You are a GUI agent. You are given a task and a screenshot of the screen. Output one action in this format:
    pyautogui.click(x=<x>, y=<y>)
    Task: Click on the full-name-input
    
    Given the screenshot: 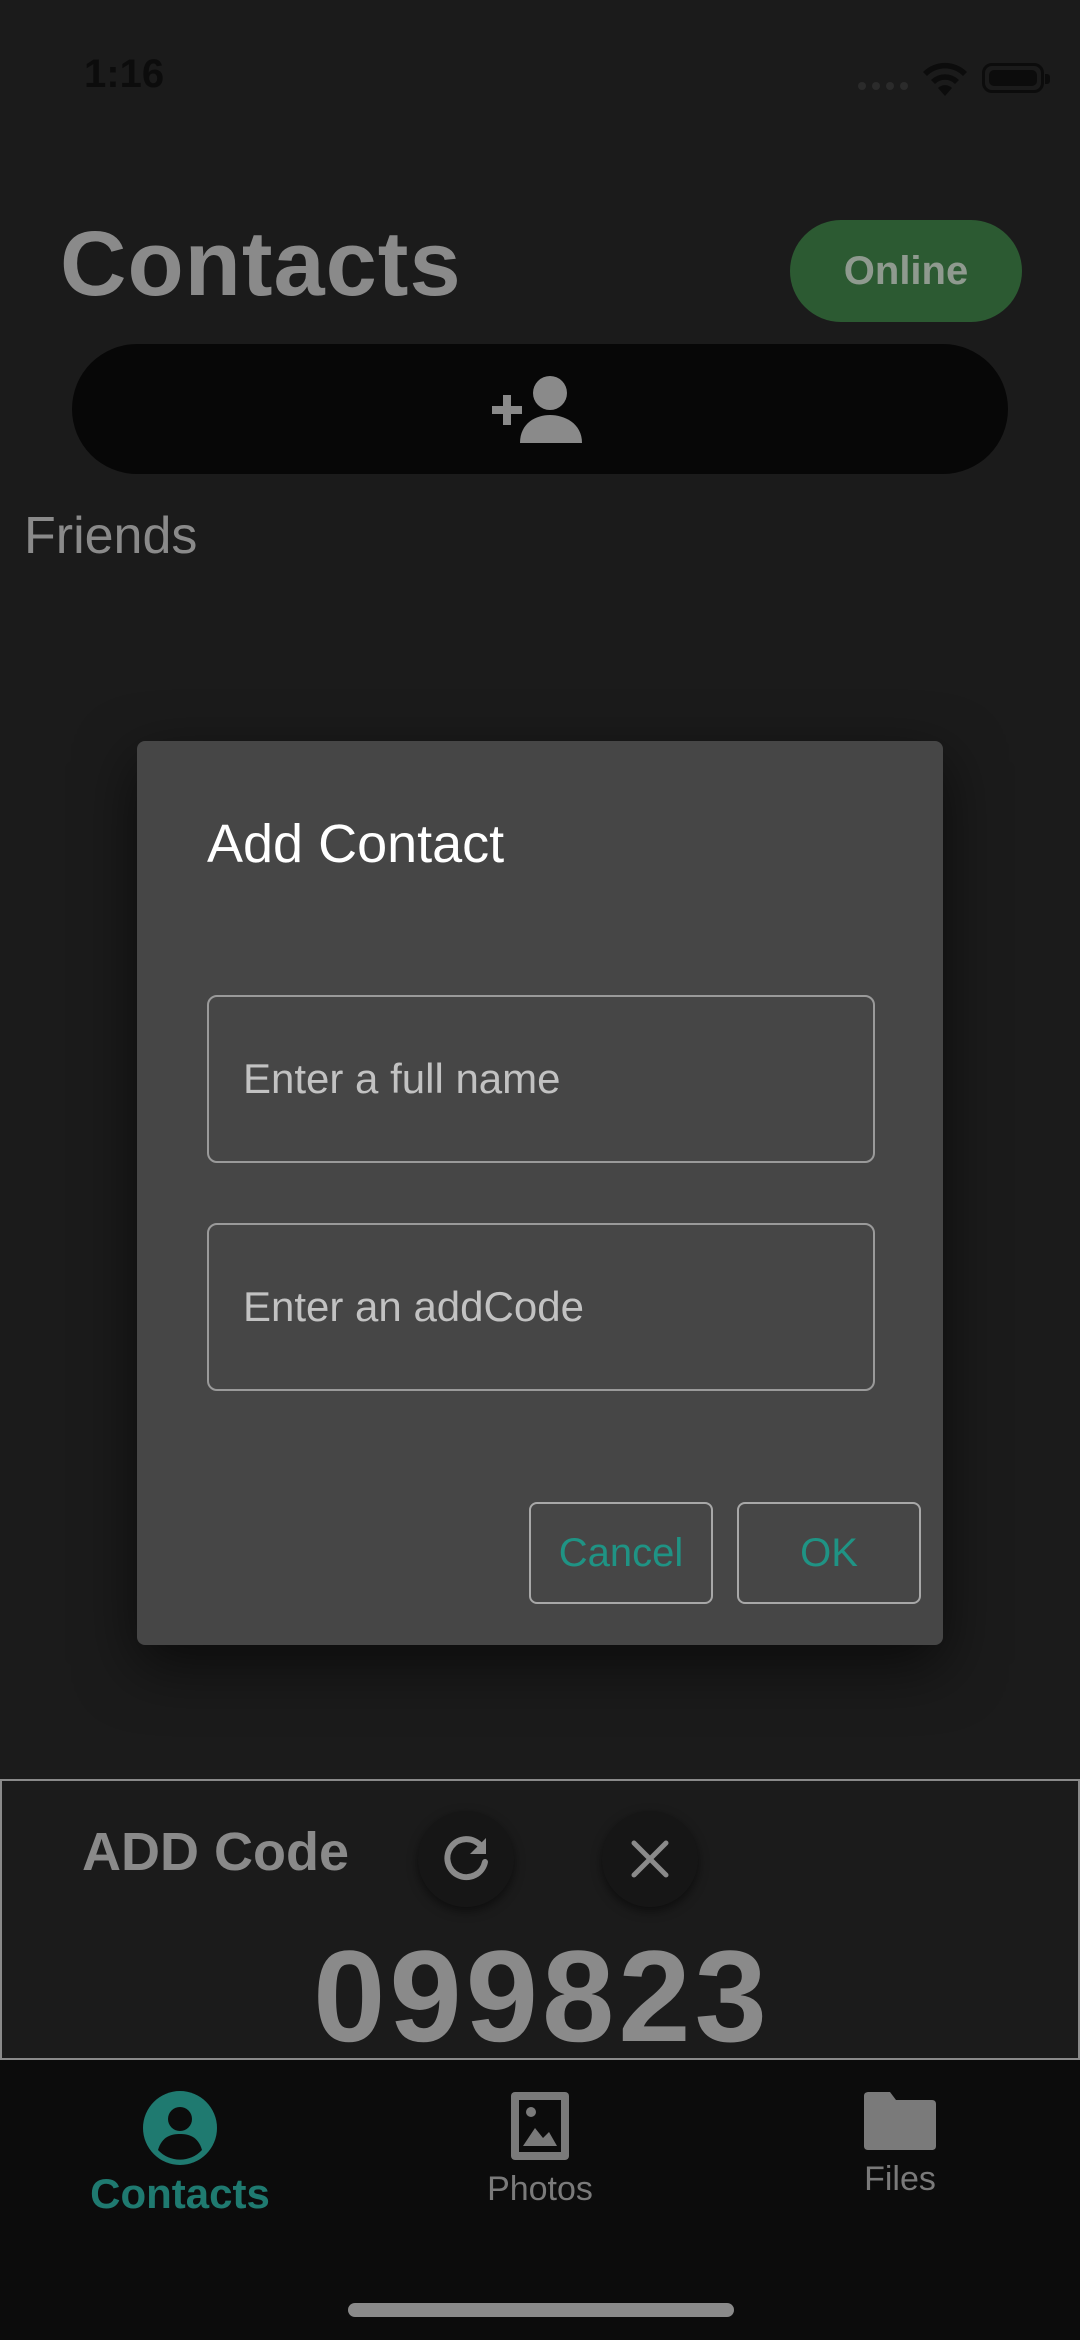 What is the action you would take?
    pyautogui.click(x=541, y=1079)
    